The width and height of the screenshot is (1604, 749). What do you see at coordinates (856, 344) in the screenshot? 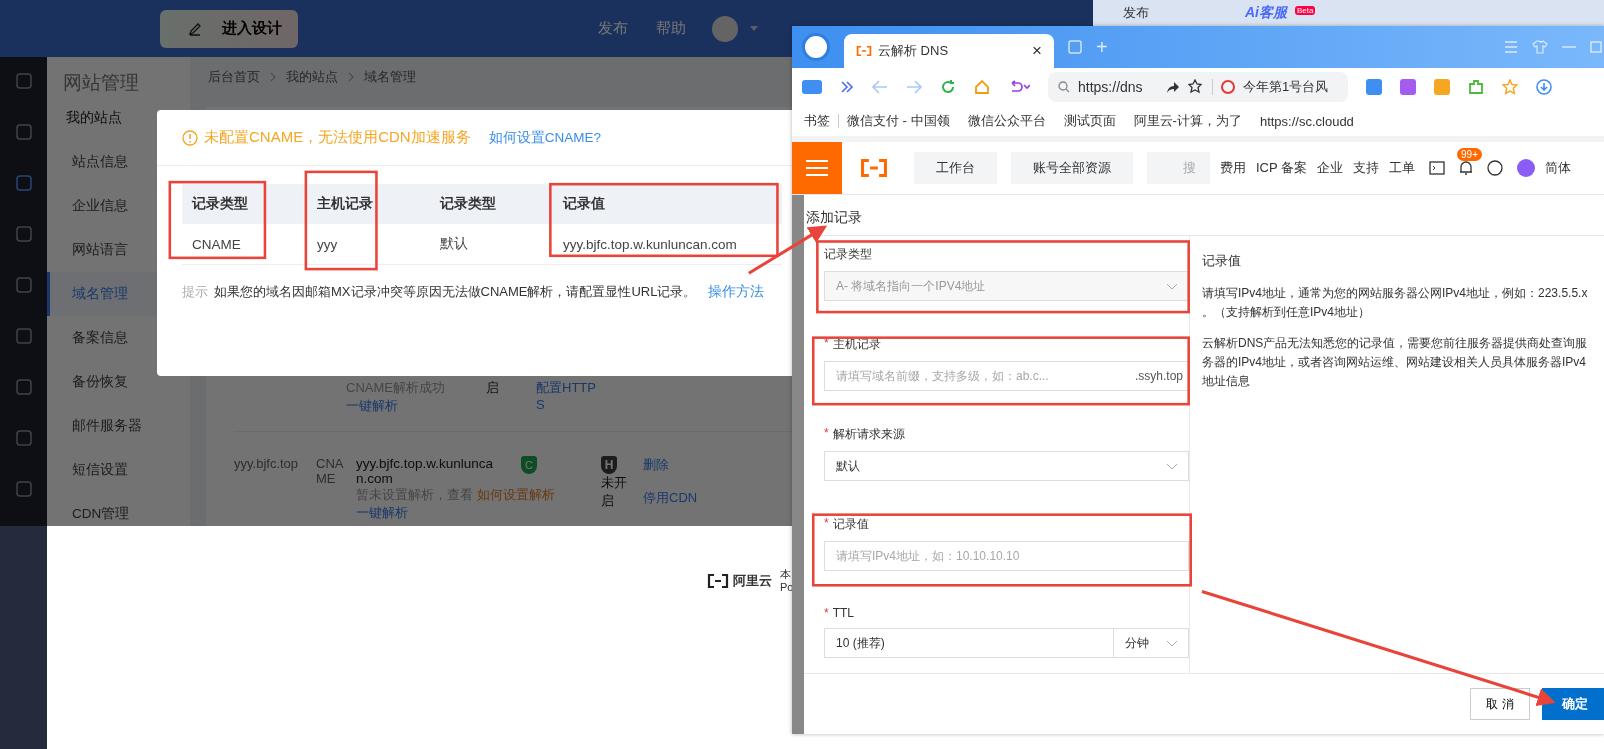
I see `field-label: 主机记录` at bounding box center [856, 344].